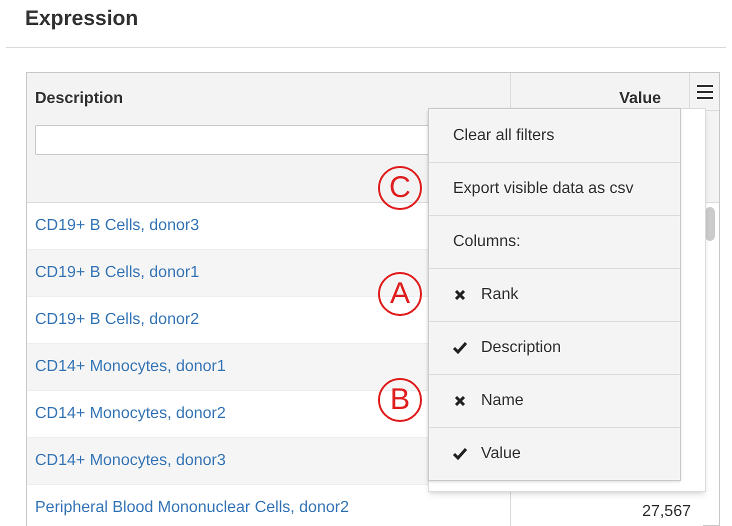  I want to click on description-link: Peripheral Blood Mononuclear Cells, donor2, so click(192, 508).